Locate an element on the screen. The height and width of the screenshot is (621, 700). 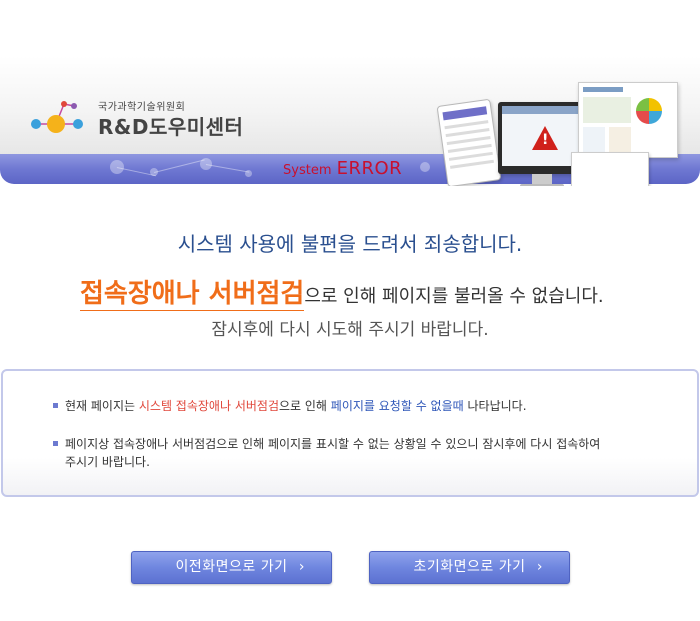
system-label: System is located at coordinates (307, 170).